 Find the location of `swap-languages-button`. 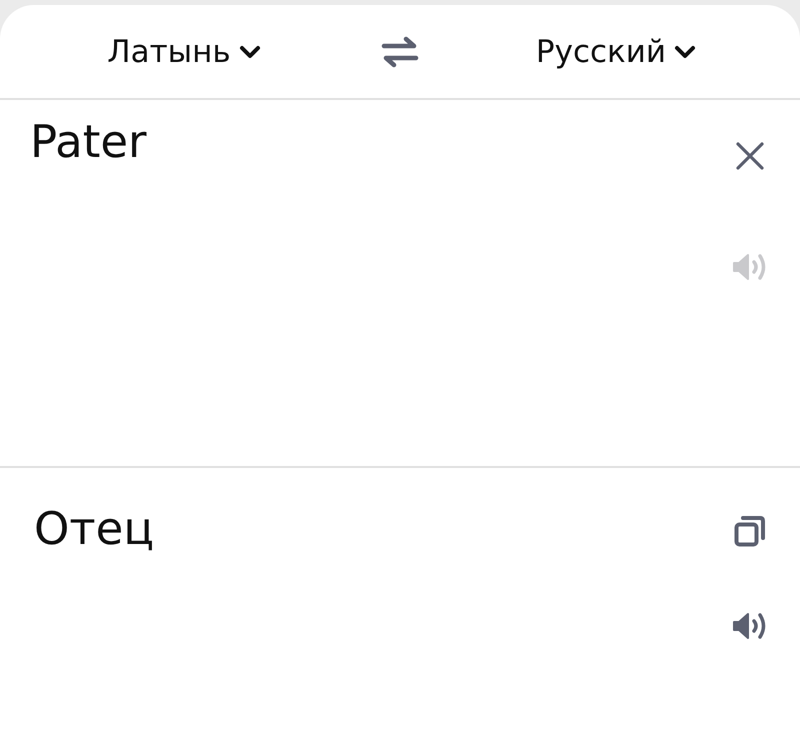

swap-languages-button is located at coordinates (400, 52).